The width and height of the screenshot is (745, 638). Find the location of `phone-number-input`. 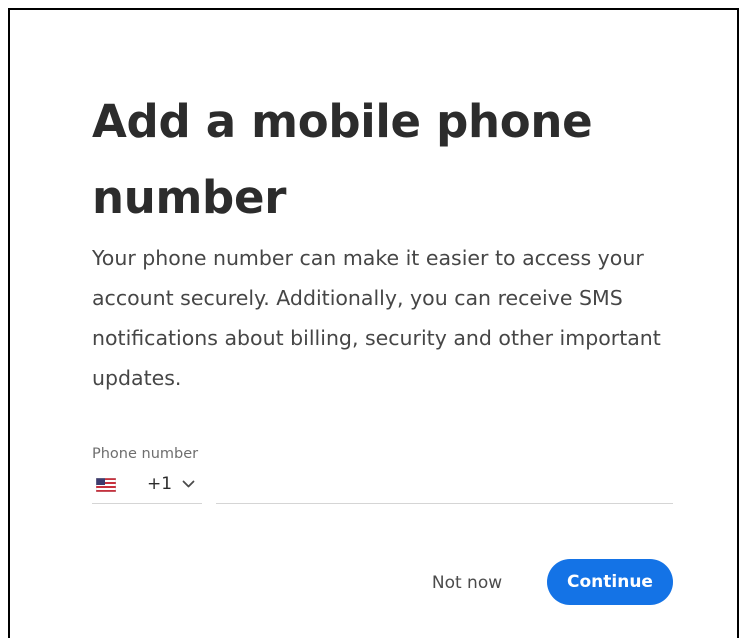

phone-number-input is located at coordinates (444, 486).